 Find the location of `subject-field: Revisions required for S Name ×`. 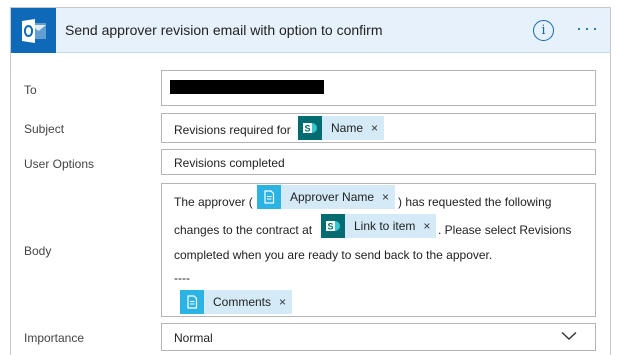

subject-field: Revisions required for S Name × is located at coordinates (378, 128).